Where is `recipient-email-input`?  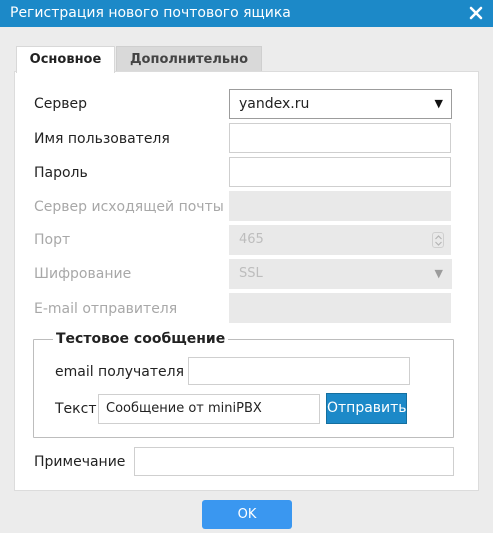 recipient-email-input is located at coordinates (299, 371).